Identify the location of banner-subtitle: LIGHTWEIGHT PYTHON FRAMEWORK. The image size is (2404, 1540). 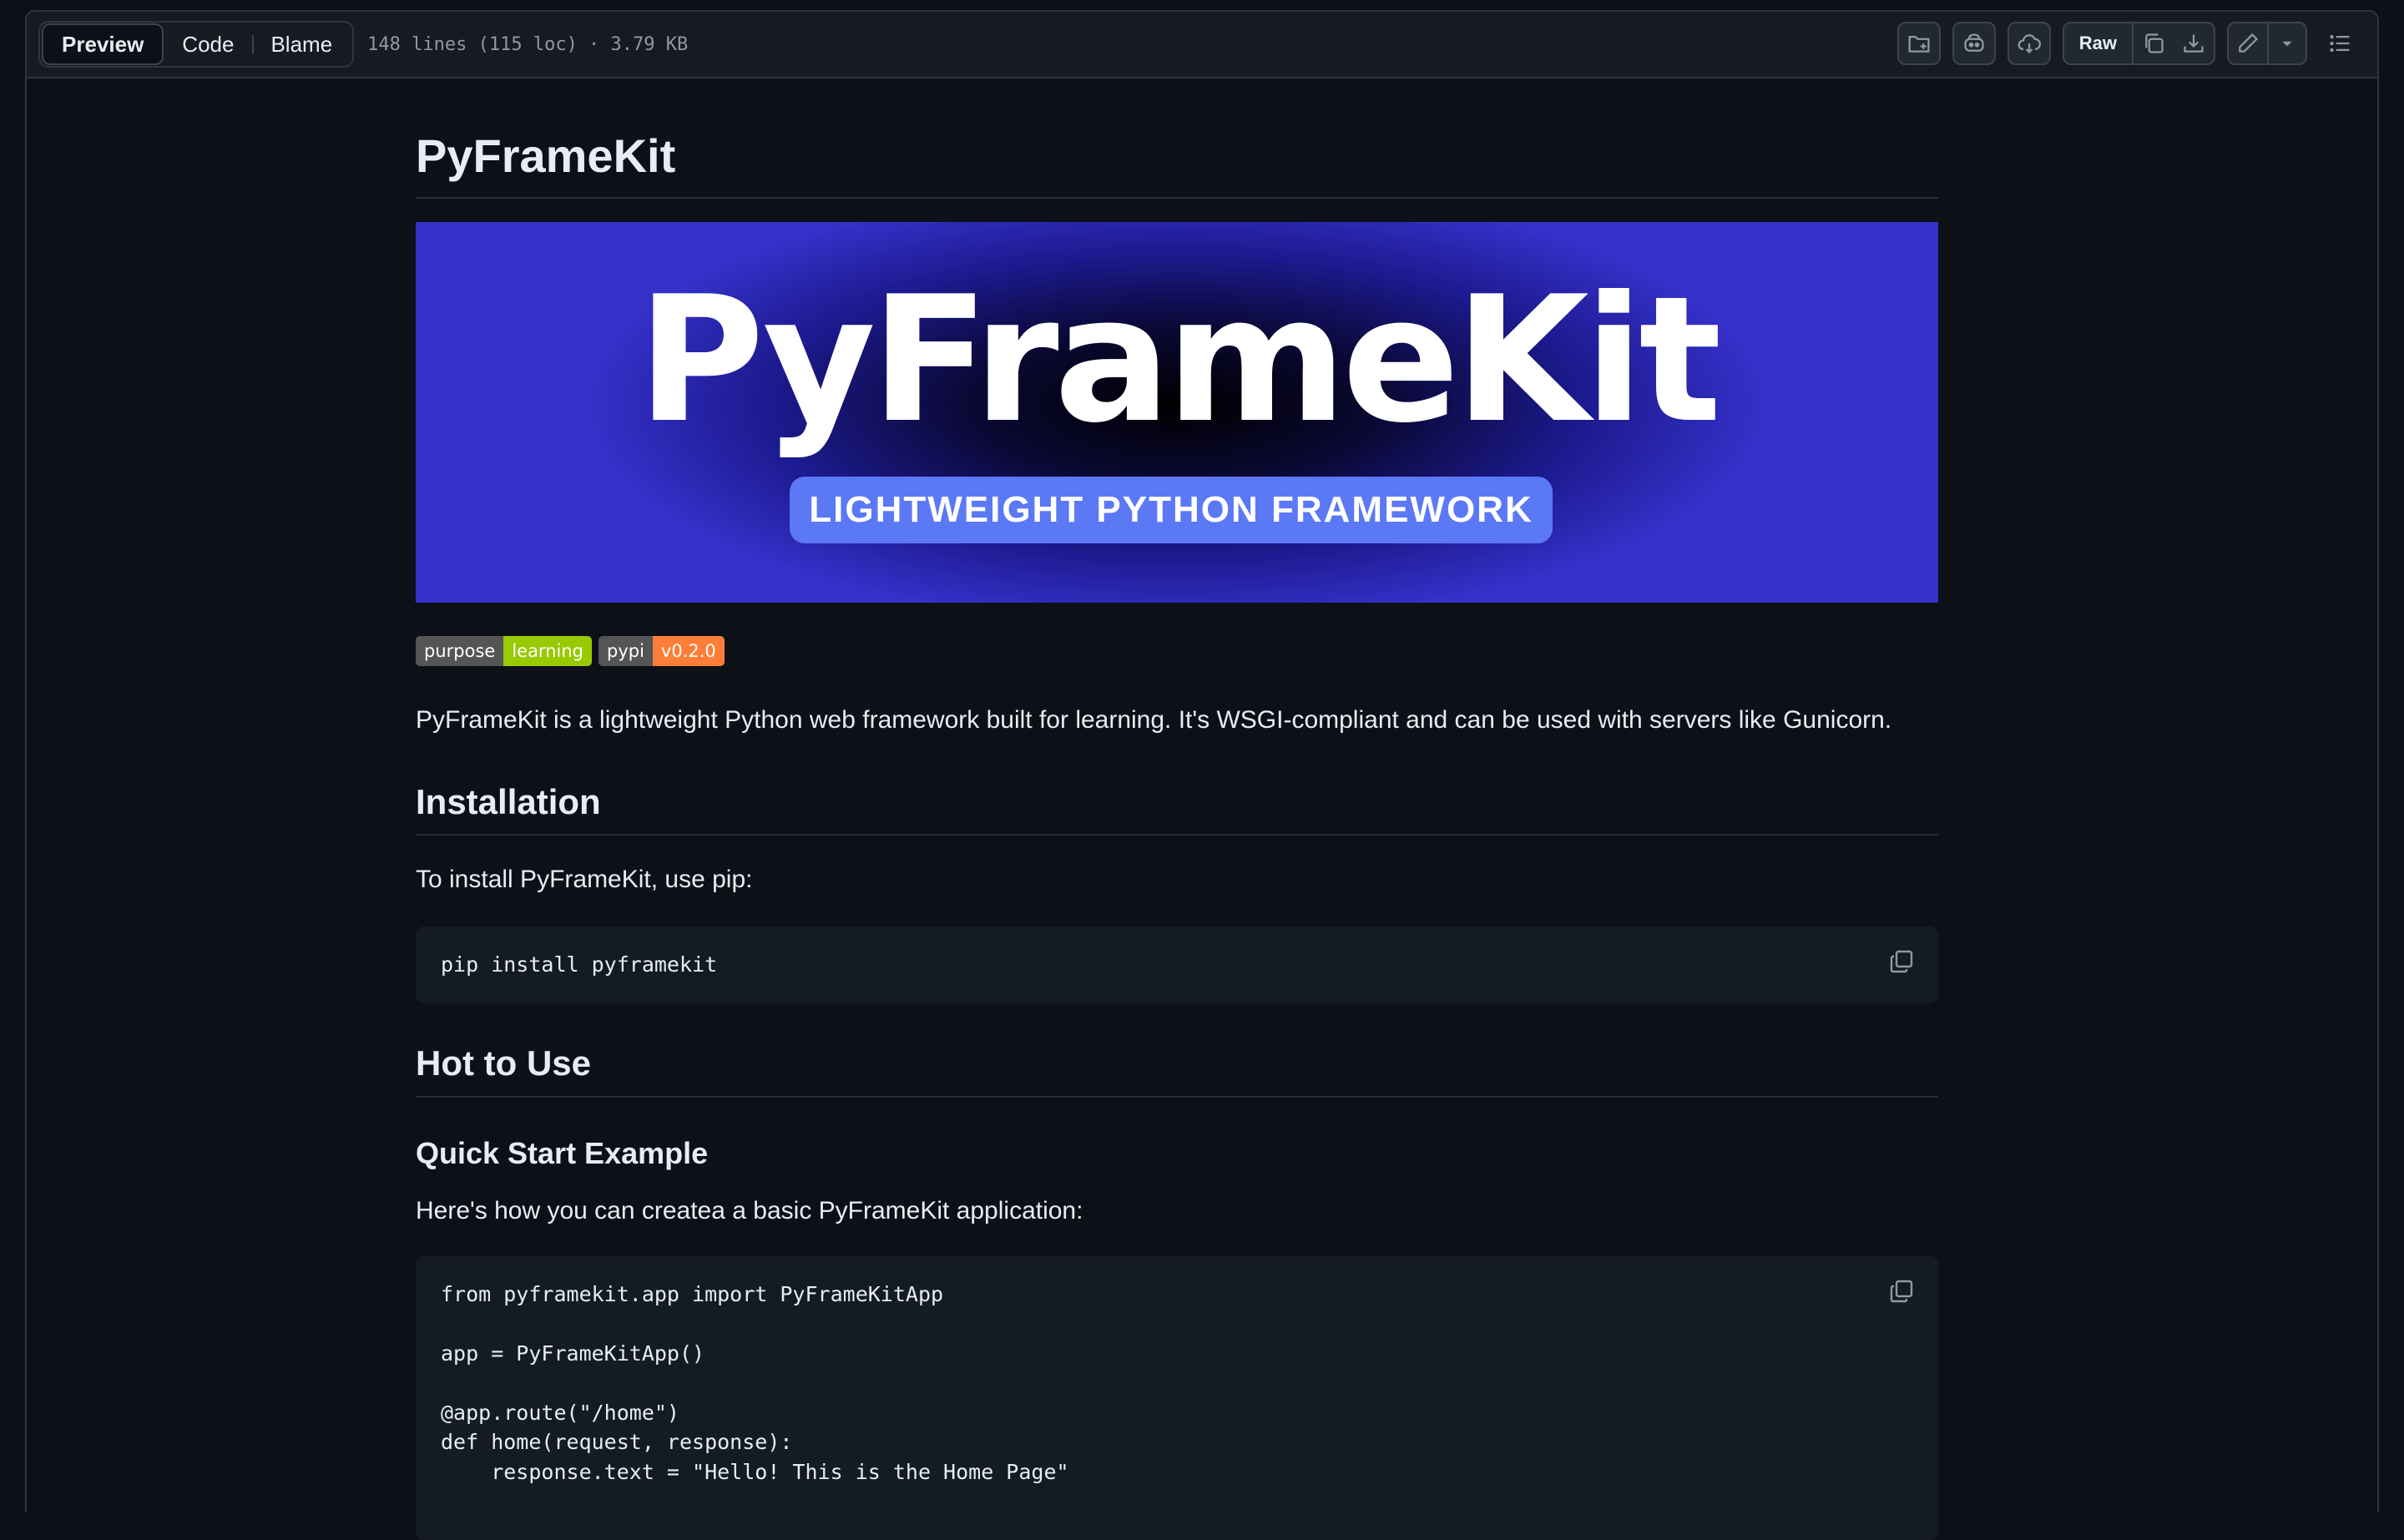
(1171, 509).